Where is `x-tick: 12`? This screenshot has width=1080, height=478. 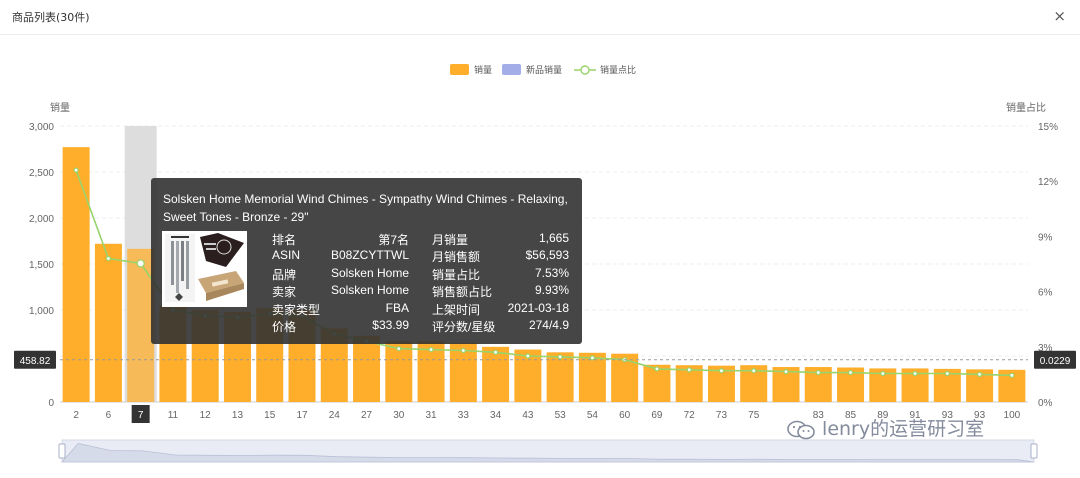 x-tick: 12 is located at coordinates (206, 415).